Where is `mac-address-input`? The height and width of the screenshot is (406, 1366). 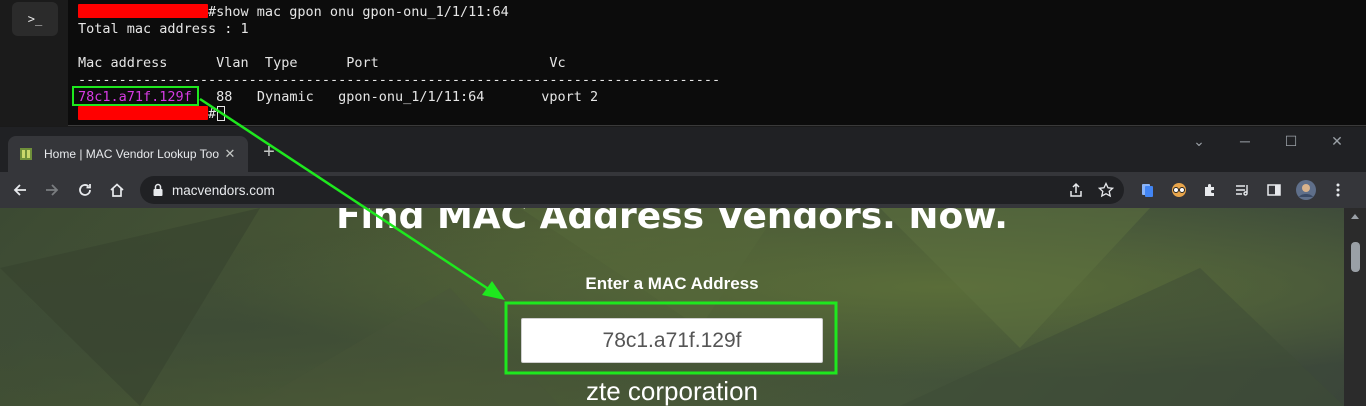
mac-address-input is located at coordinates (672, 340).